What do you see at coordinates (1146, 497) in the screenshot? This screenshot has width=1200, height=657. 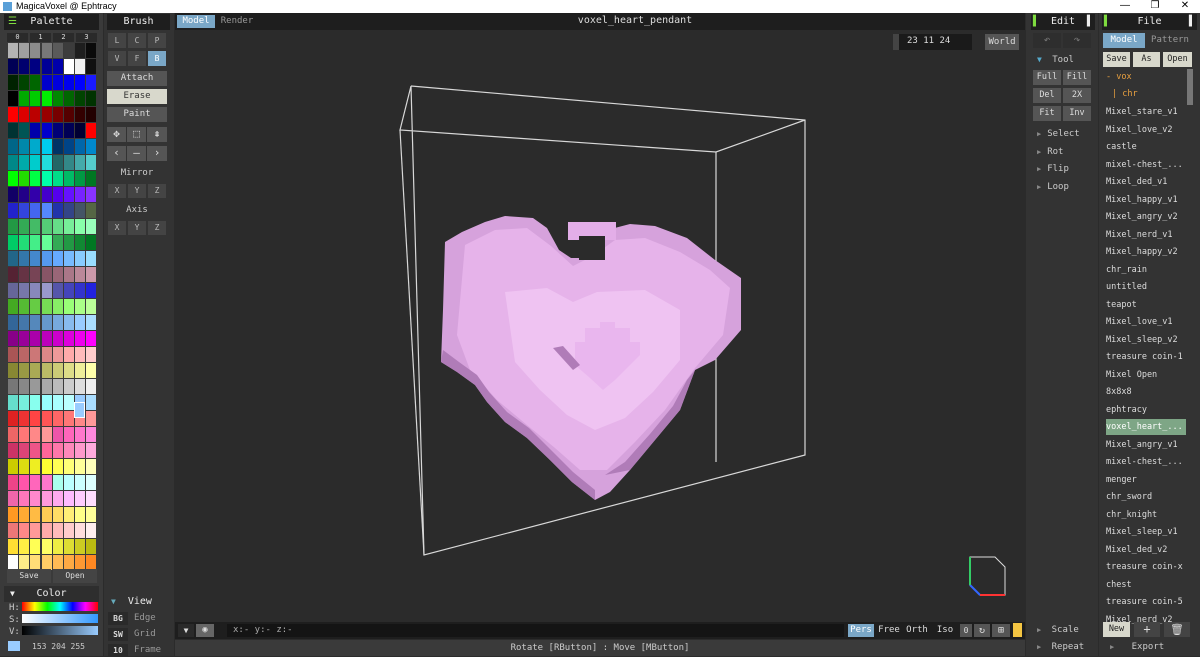 I see `file-list-item: chr_sword` at bounding box center [1146, 497].